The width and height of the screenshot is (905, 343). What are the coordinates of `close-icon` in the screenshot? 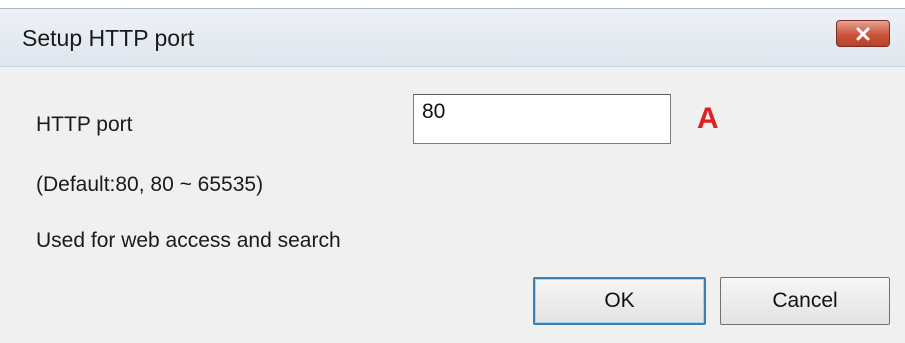 It's located at (863, 33).